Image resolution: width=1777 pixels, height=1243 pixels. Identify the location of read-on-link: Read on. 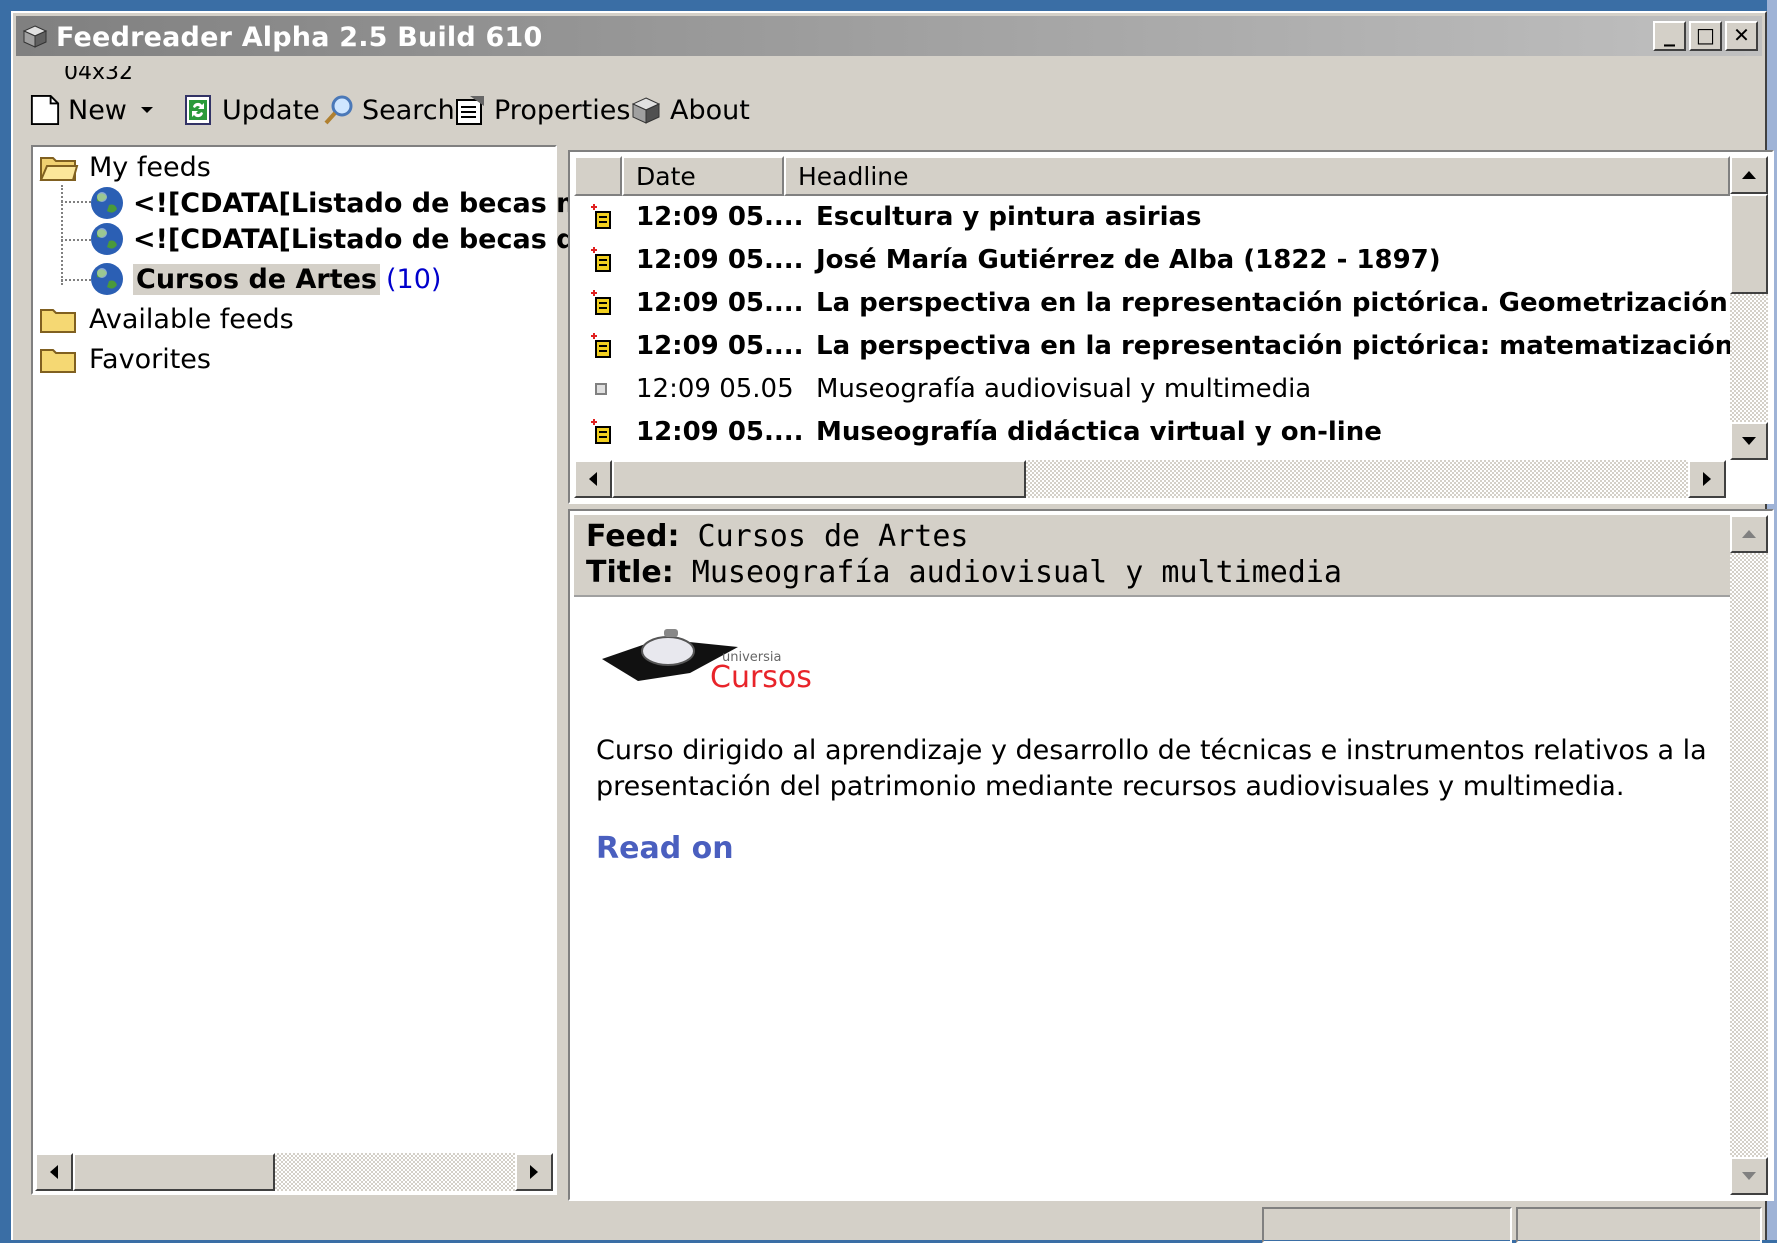
(665, 848).